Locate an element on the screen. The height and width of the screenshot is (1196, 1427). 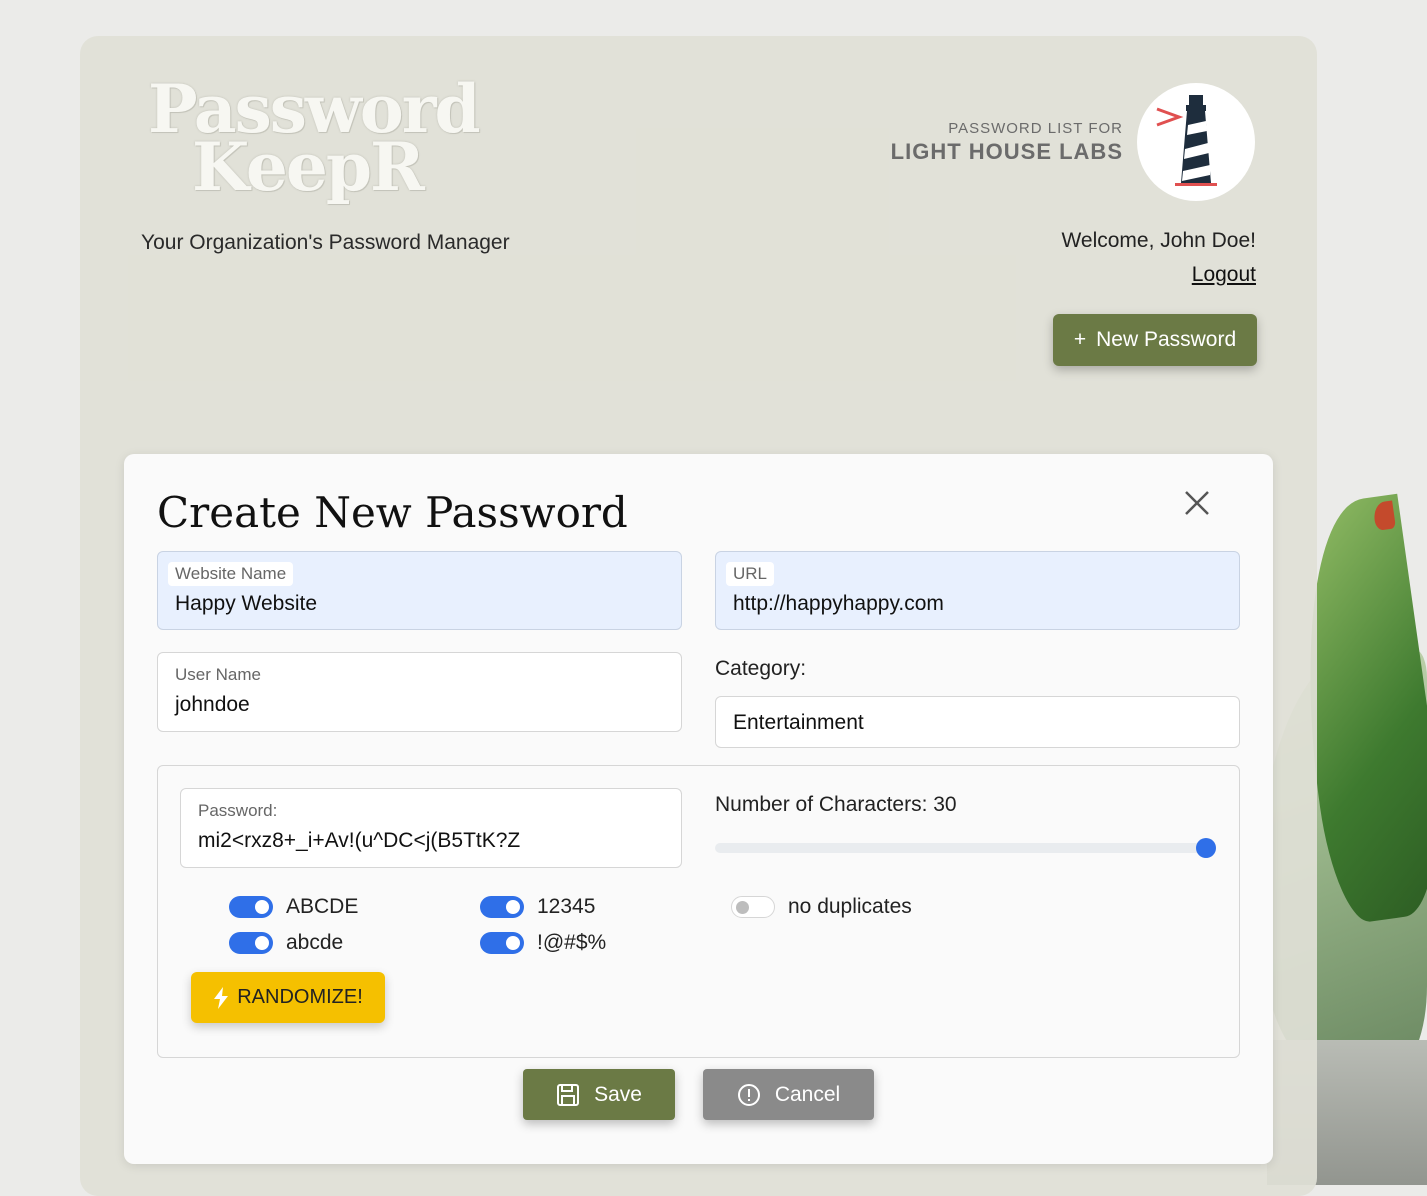
toggle-lowercase: abcde is located at coordinates (286, 943).